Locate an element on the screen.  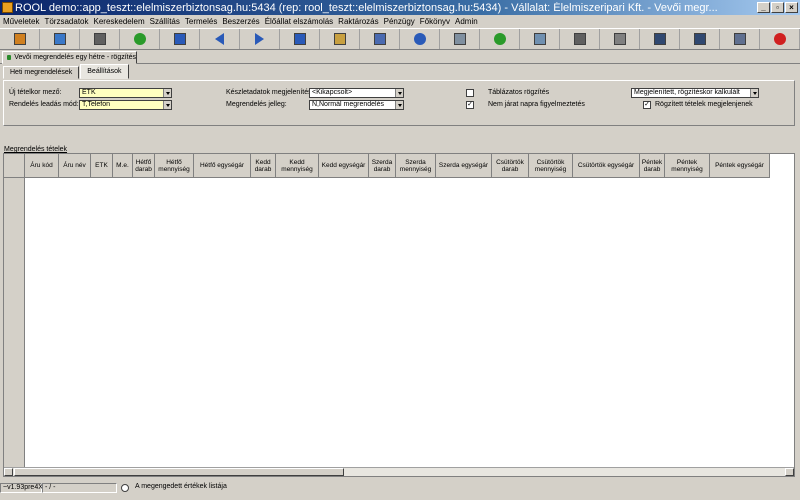
document-tab-strip: Vevői megrendelés egy hétre - rögzítés is located at coordinates (400, 57).